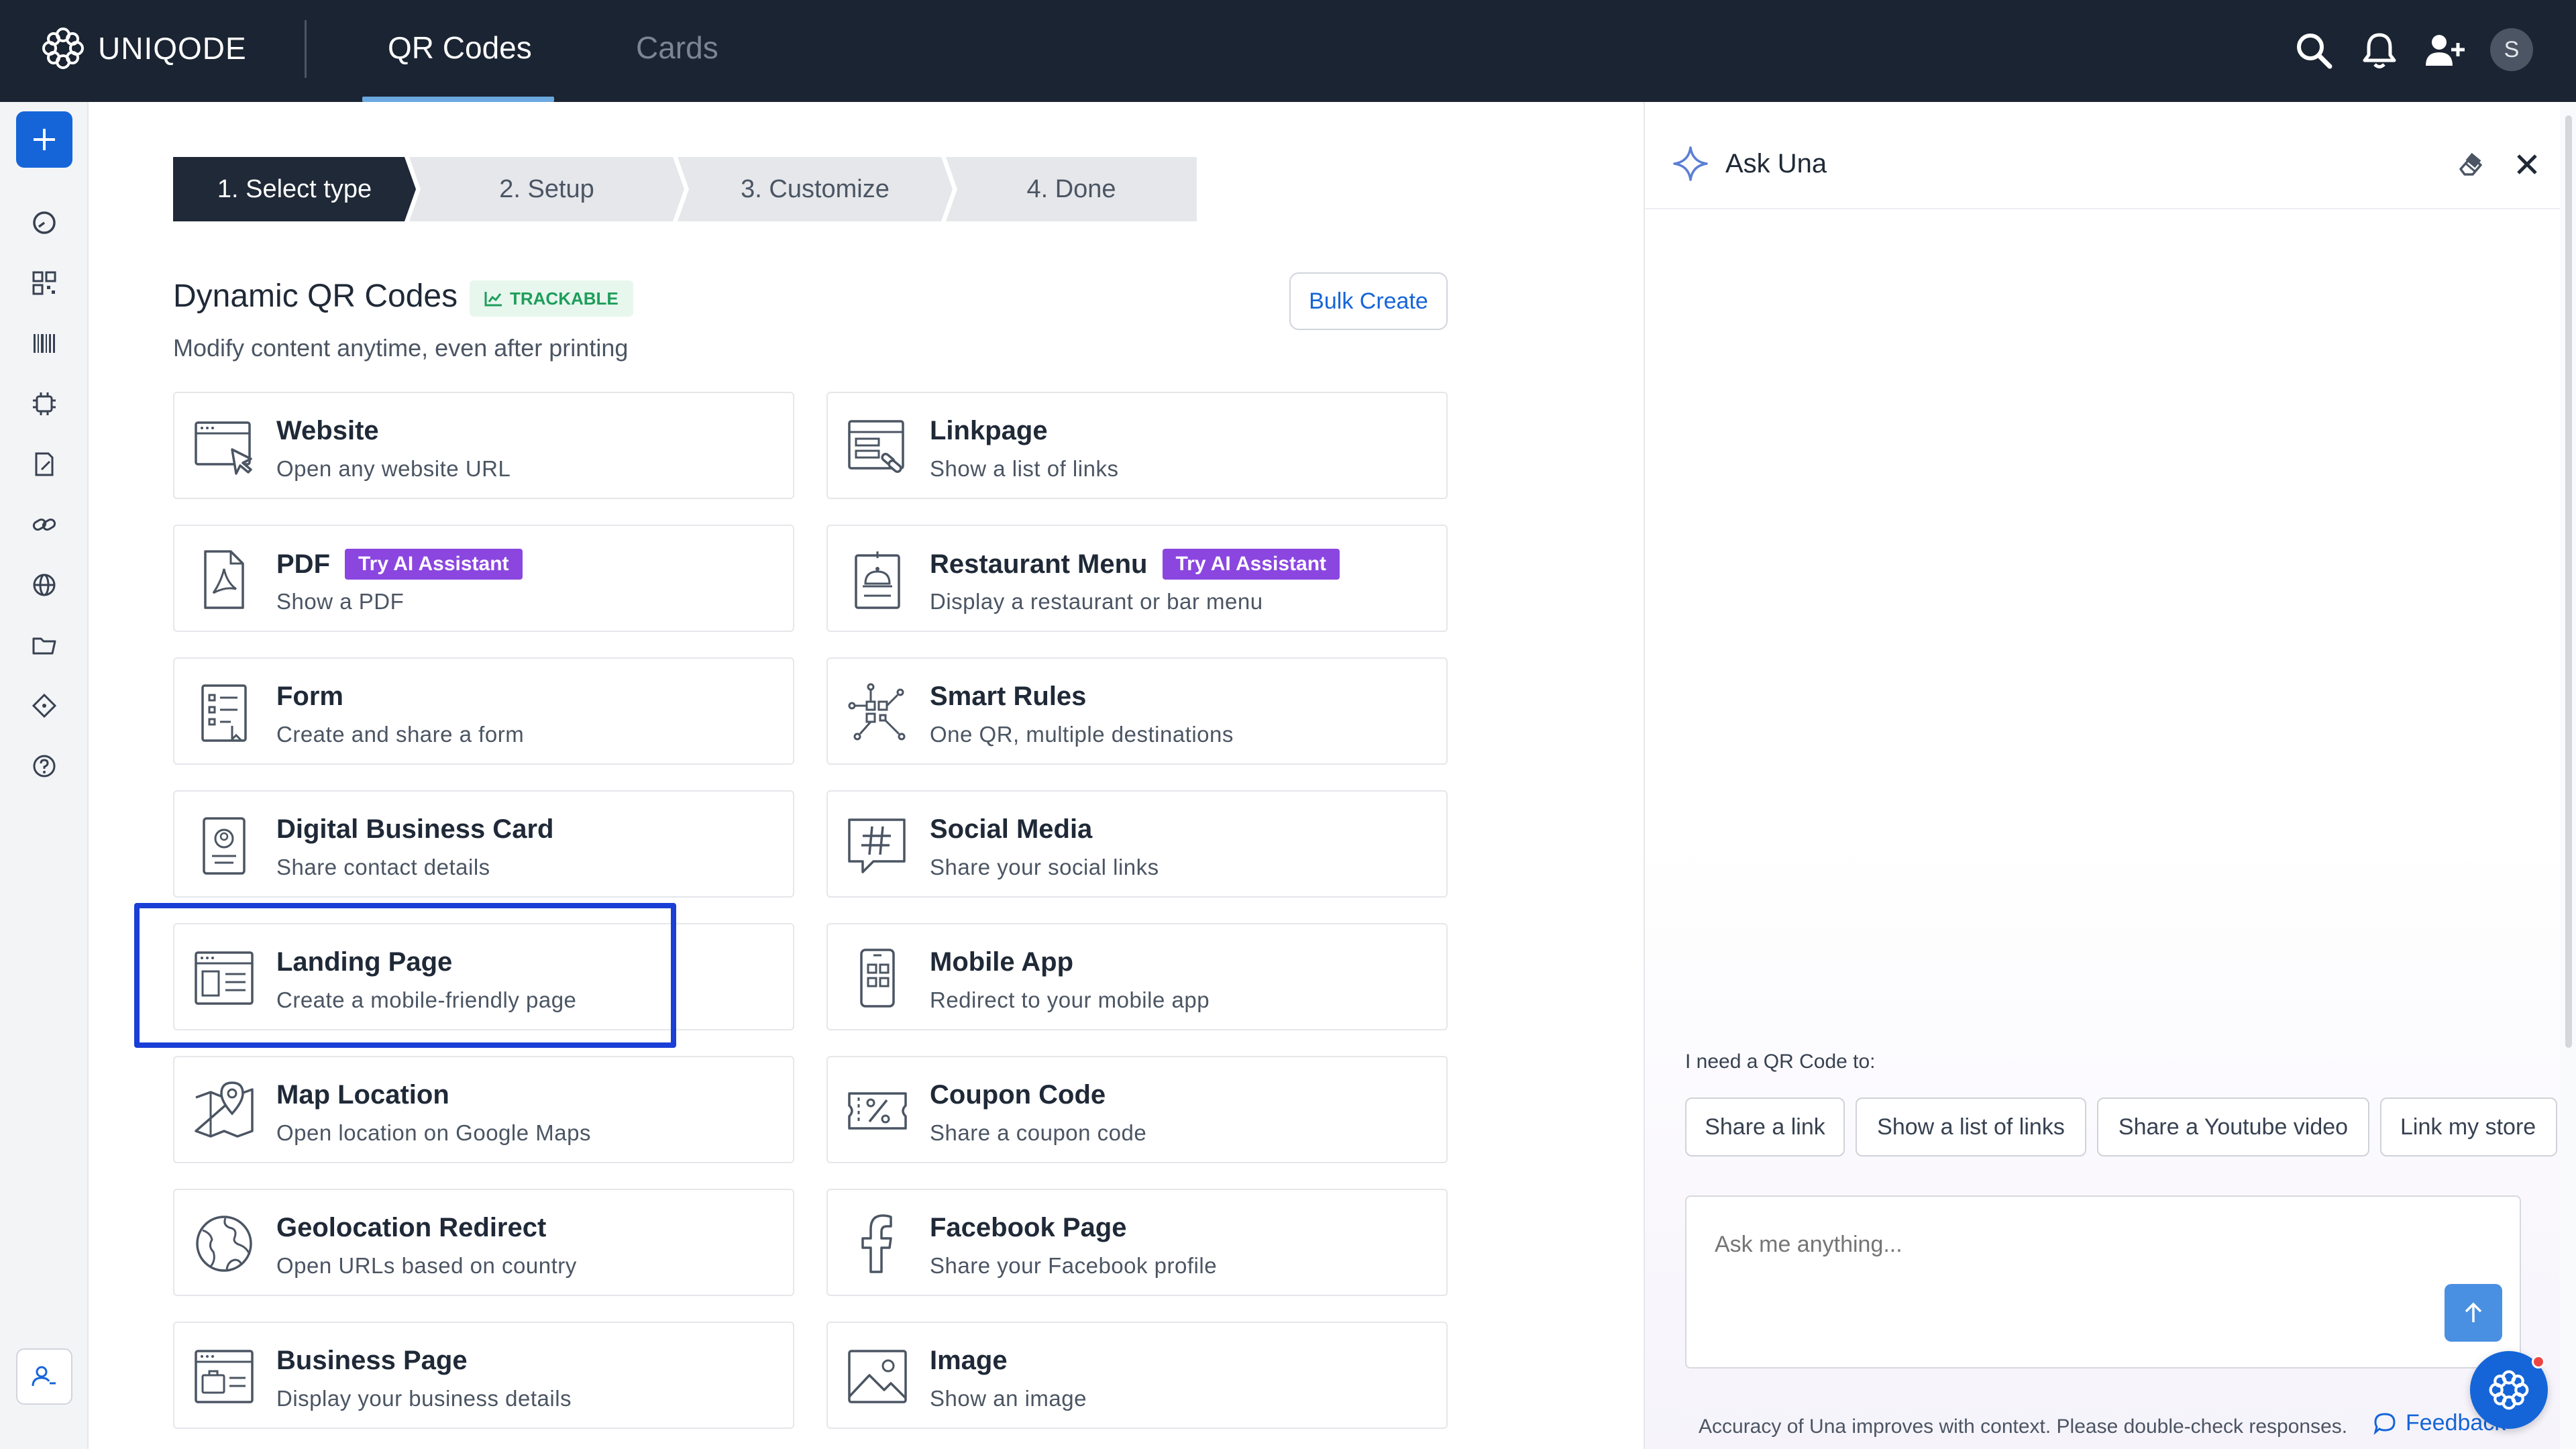 Image resolution: width=2576 pixels, height=1449 pixels. I want to click on coupon-icon, so click(877, 1111).